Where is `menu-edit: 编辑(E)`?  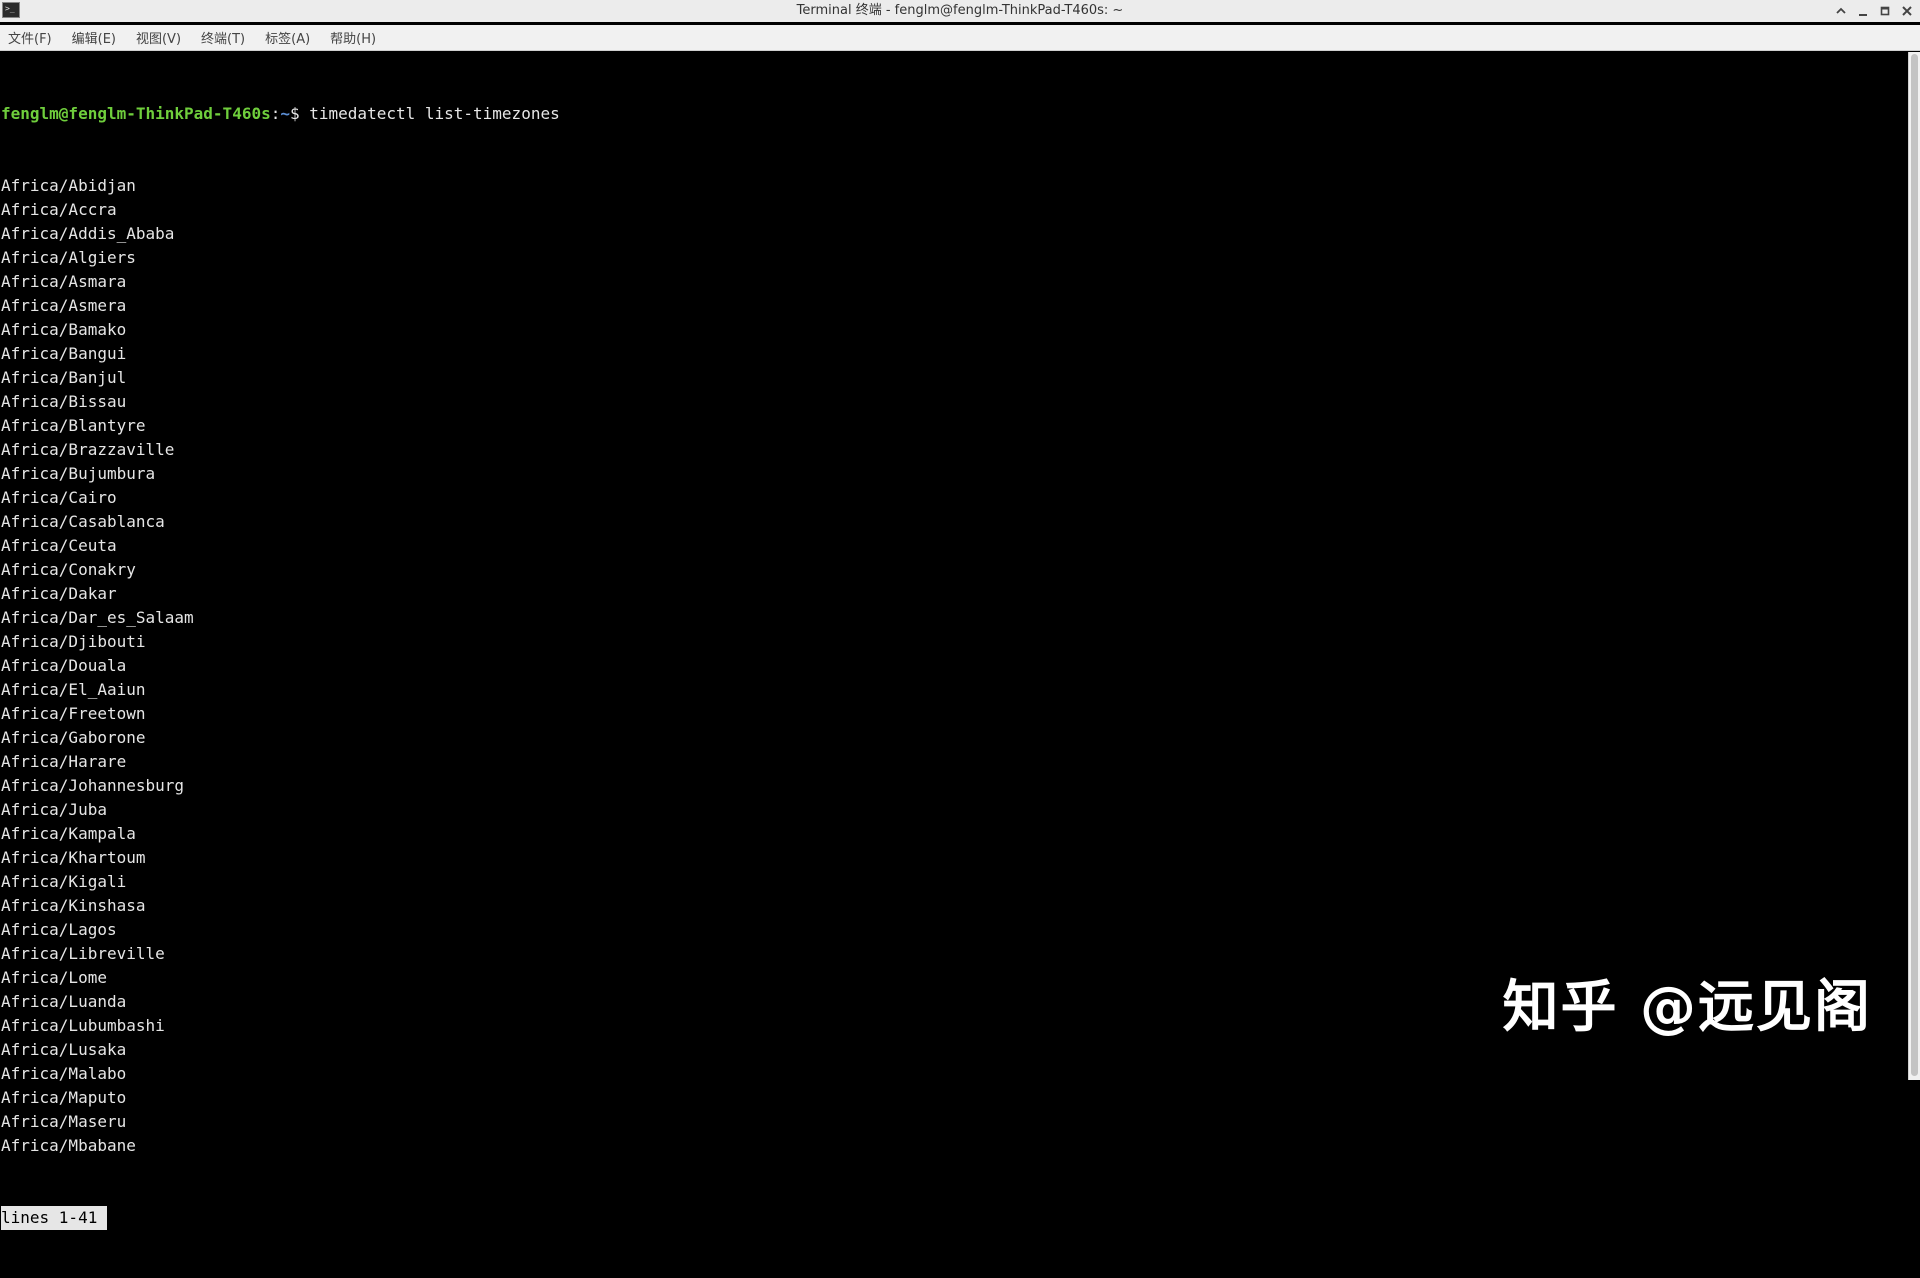 menu-edit: 编辑(E) is located at coordinates (94, 37).